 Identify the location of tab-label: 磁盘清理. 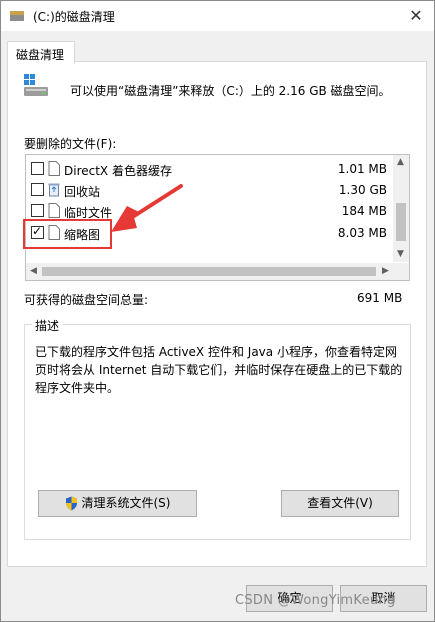
(40, 55).